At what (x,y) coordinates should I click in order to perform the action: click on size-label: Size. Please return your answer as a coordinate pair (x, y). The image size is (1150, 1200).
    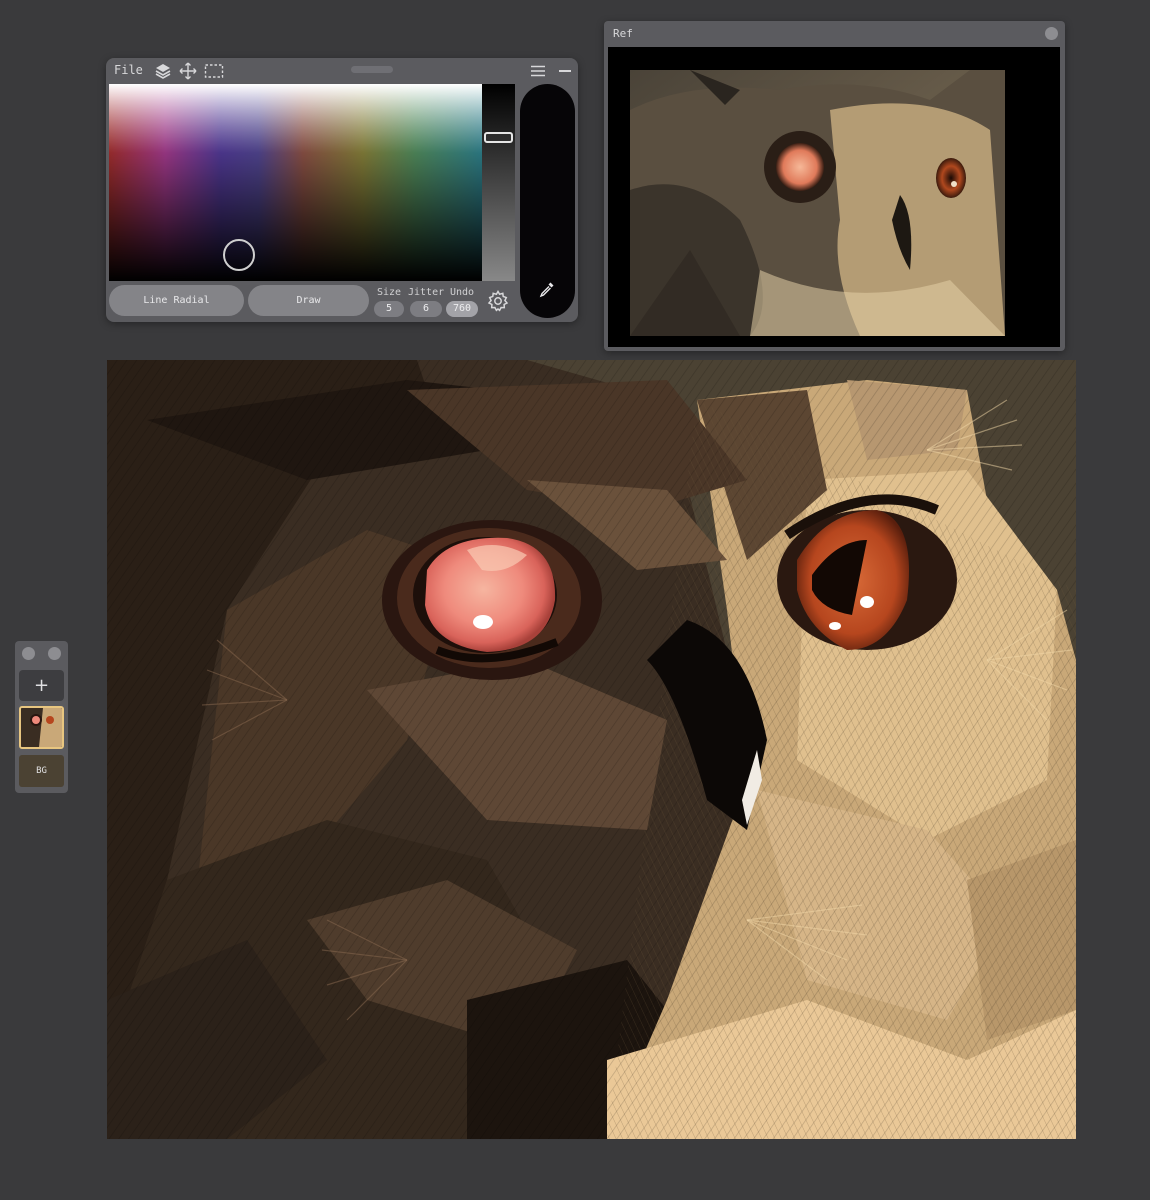
    Looking at the image, I should click on (389, 292).